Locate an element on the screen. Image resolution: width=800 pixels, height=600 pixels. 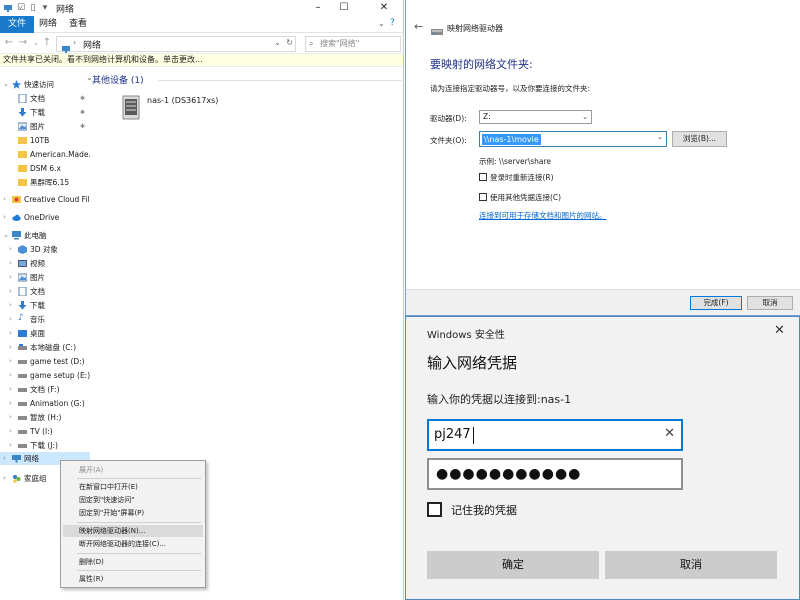
menu-item-pin-start: 固定到"开始"屏幕(P) is located at coordinates (133, 513).